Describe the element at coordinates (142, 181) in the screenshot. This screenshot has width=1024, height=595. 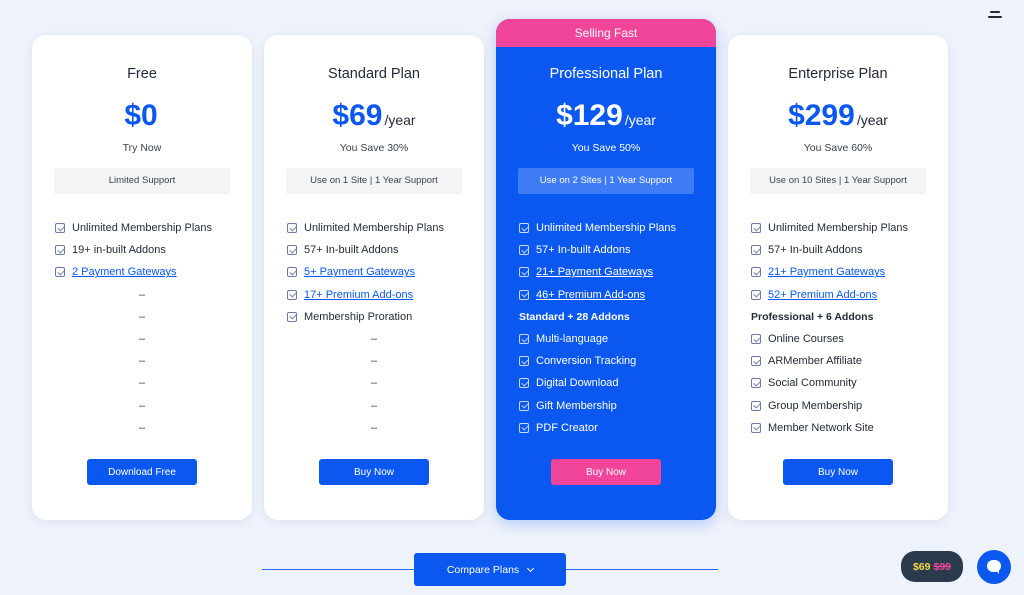
I see `support-info: Limited Support` at that location.